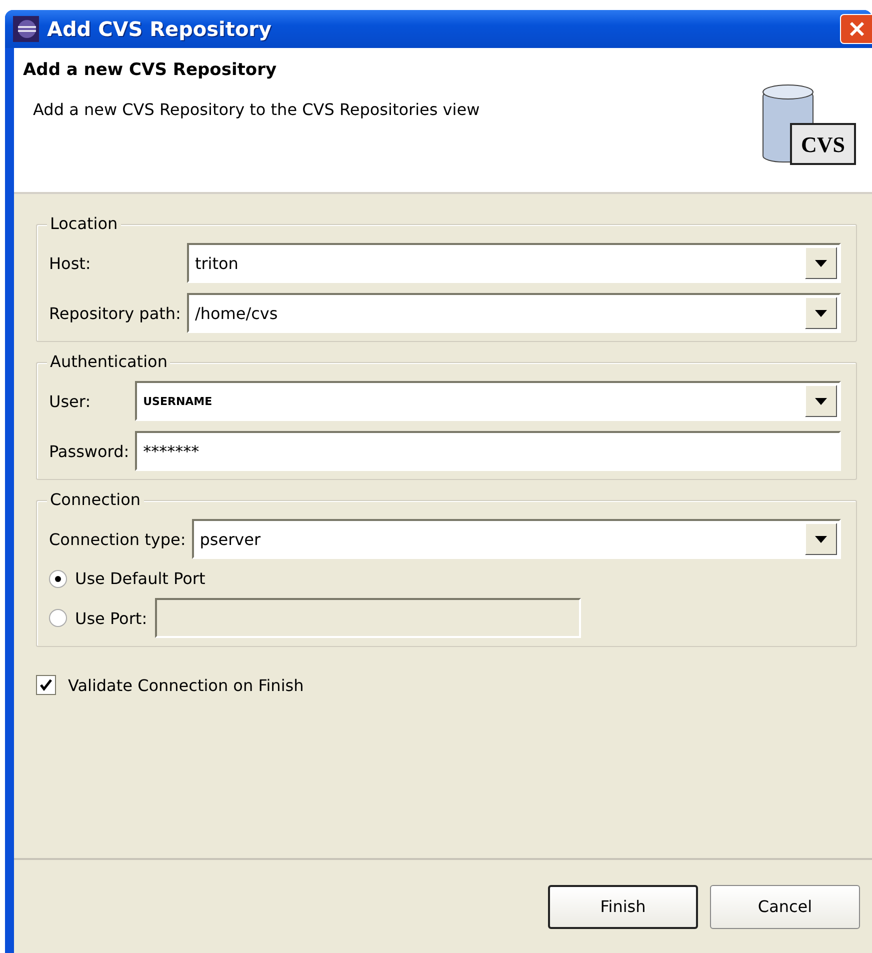 This screenshot has height=953, width=872. What do you see at coordinates (785, 906) in the screenshot?
I see `cancel-button: Cancel` at bounding box center [785, 906].